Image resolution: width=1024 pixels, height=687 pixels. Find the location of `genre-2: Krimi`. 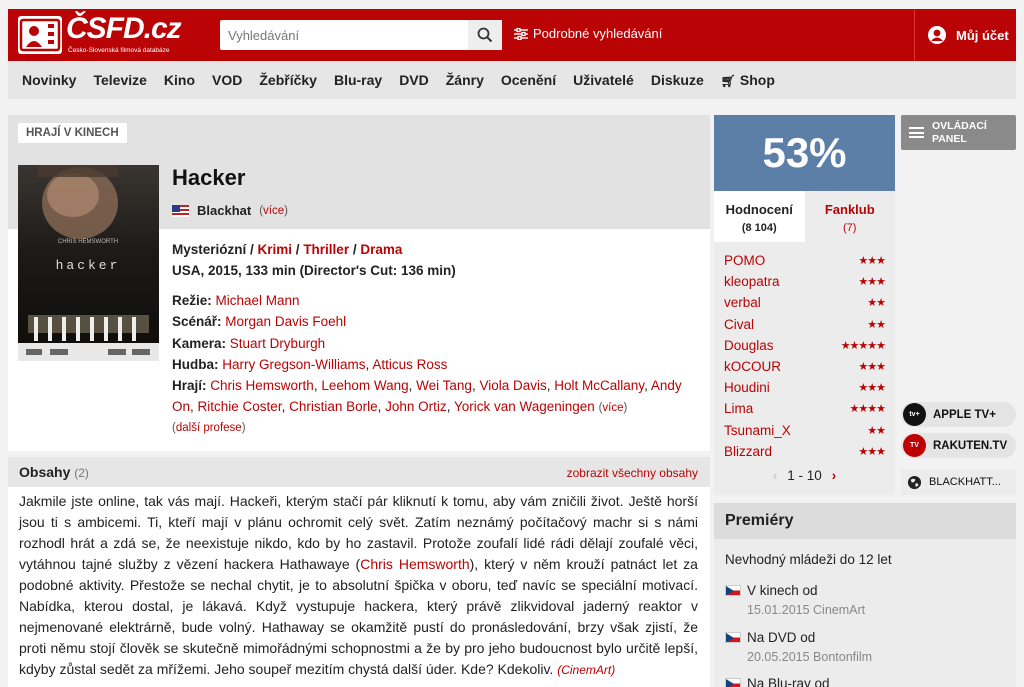

genre-2: Krimi is located at coordinates (275, 249).